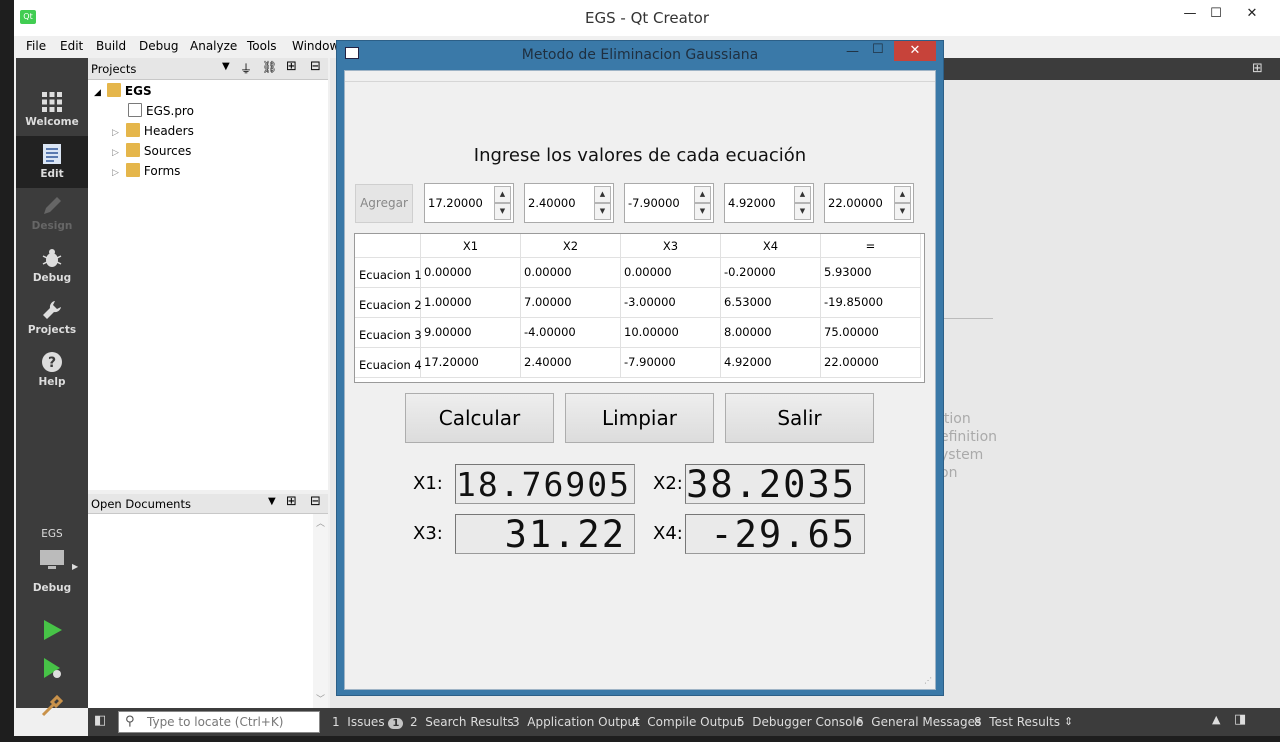 The width and height of the screenshot is (1280, 742). What do you see at coordinates (368, 722) in the screenshot?
I see `output-tab-issues: 1 Issues 1` at bounding box center [368, 722].